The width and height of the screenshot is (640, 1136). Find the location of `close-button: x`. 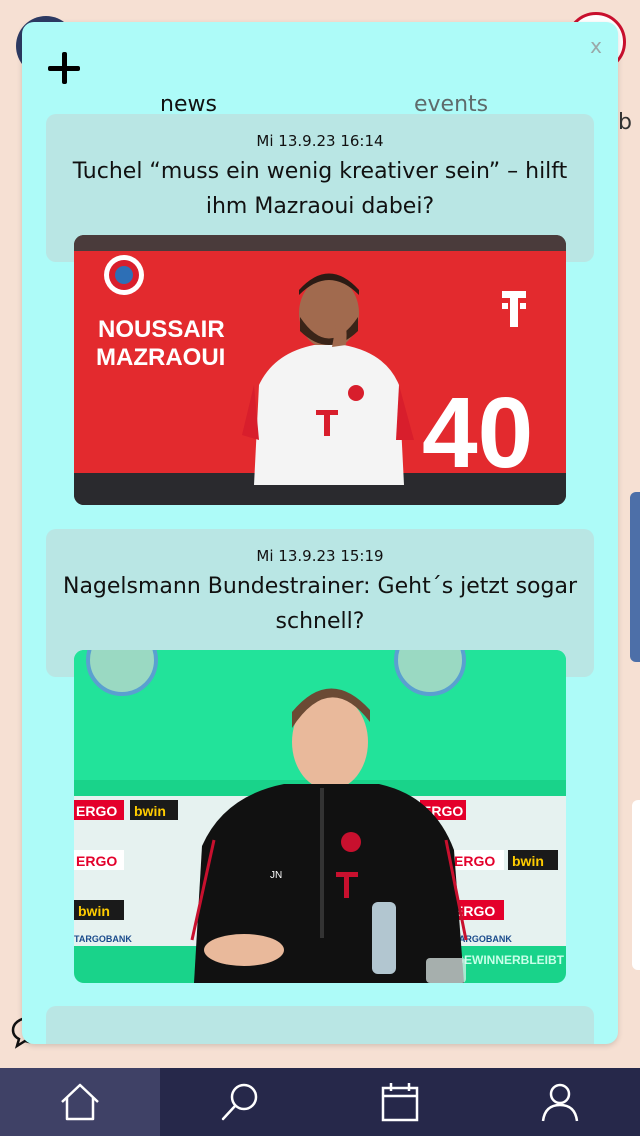

close-button: x is located at coordinates (596, 46).